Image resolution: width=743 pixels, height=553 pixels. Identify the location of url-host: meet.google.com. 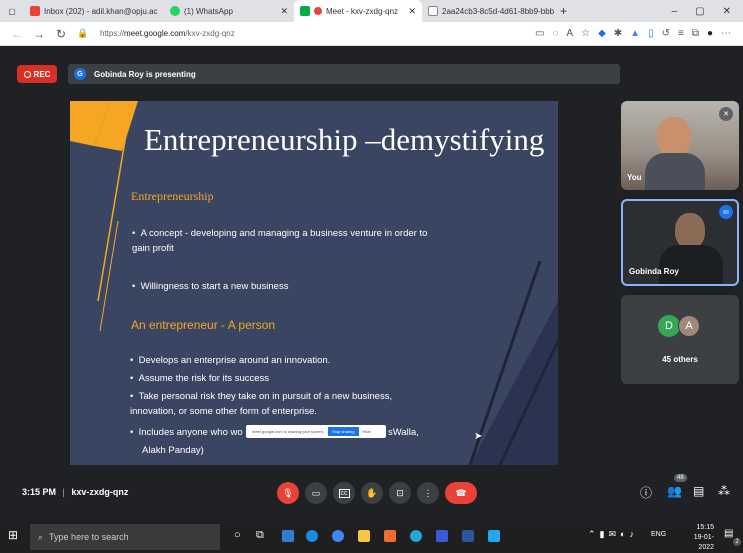
(155, 33).